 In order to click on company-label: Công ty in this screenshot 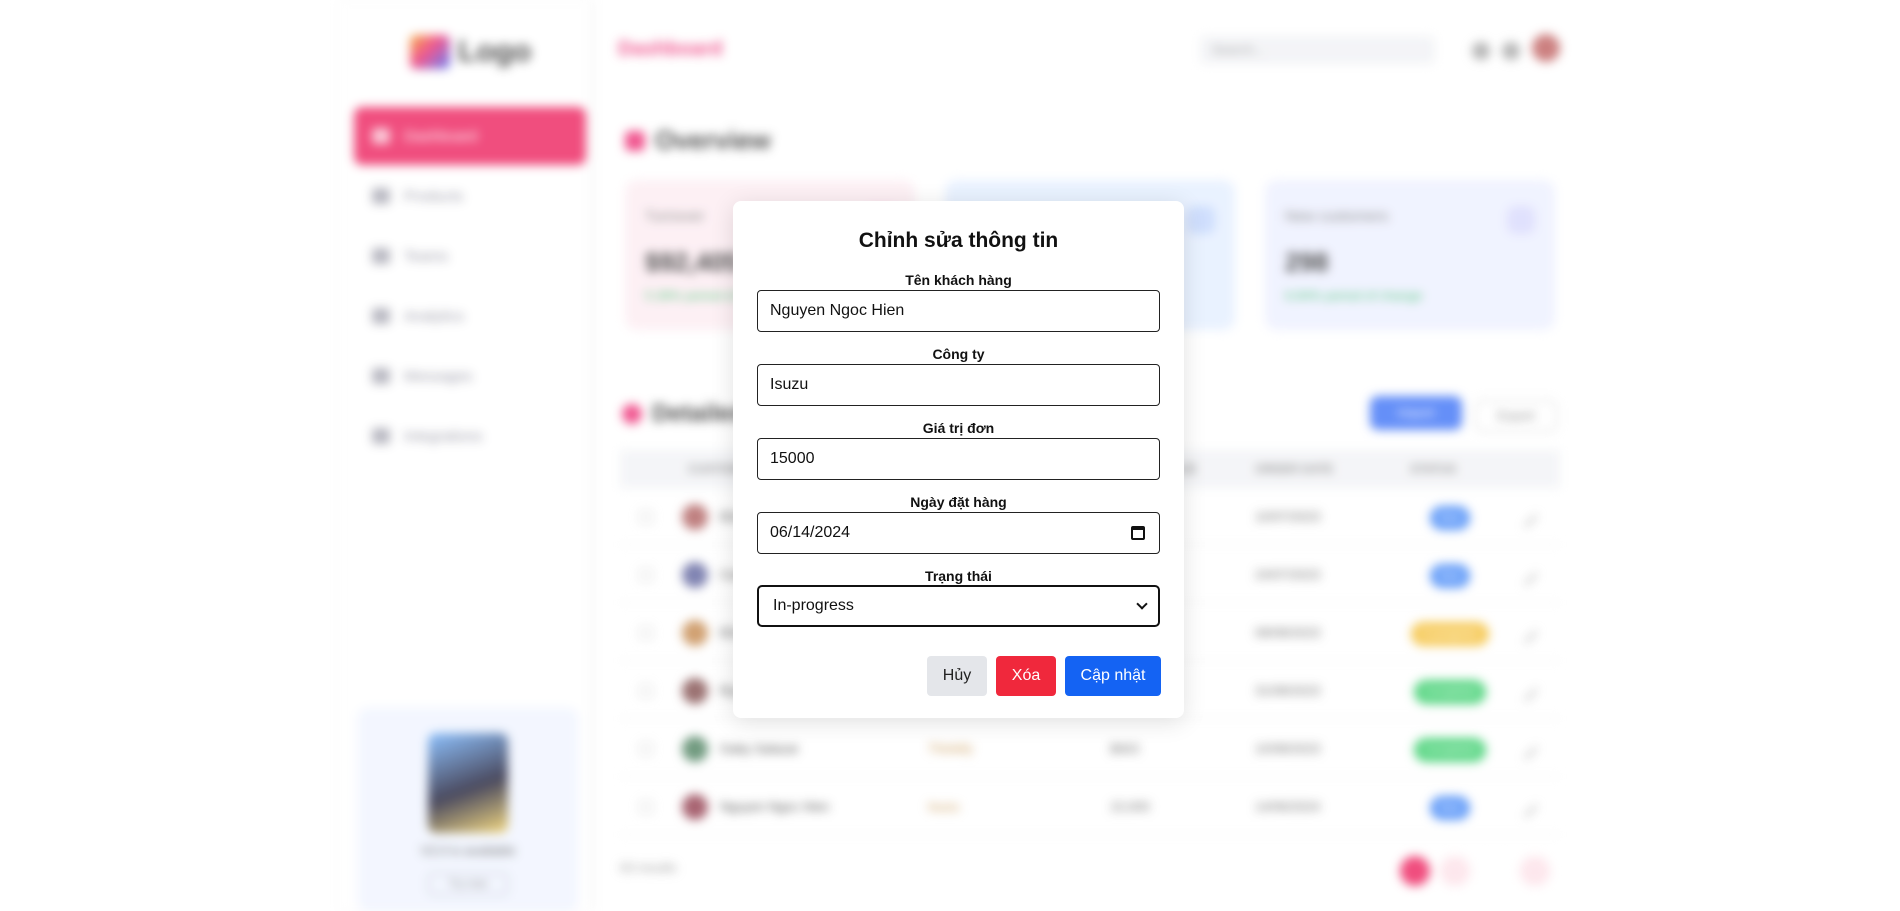, I will do `click(958, 354)`.